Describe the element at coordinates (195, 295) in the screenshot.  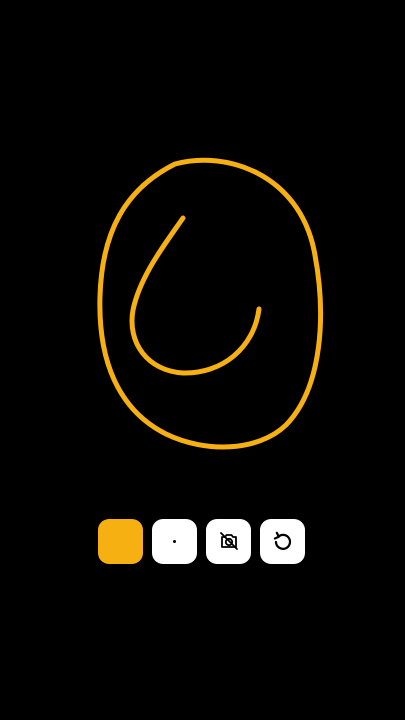
I see `inner-curve-stroke` at that location.